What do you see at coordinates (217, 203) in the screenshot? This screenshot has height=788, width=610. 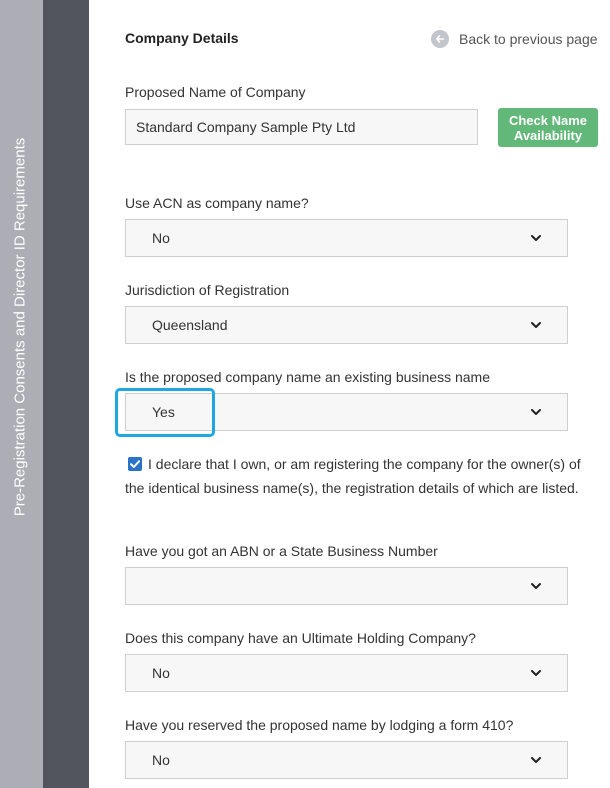 I see `acn-label: Use ACN as company name?` at bounding box center [217, 203].